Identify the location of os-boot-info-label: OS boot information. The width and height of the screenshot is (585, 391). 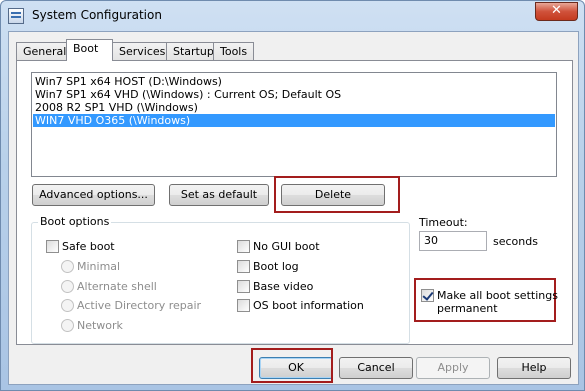
(308, 305).